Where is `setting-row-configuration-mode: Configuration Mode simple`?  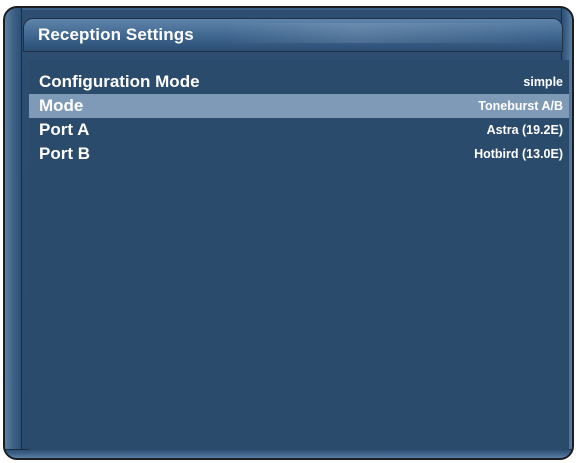
setting-row-configuration-mode: Configuration Mode simple is located at coordinates (299, 82).